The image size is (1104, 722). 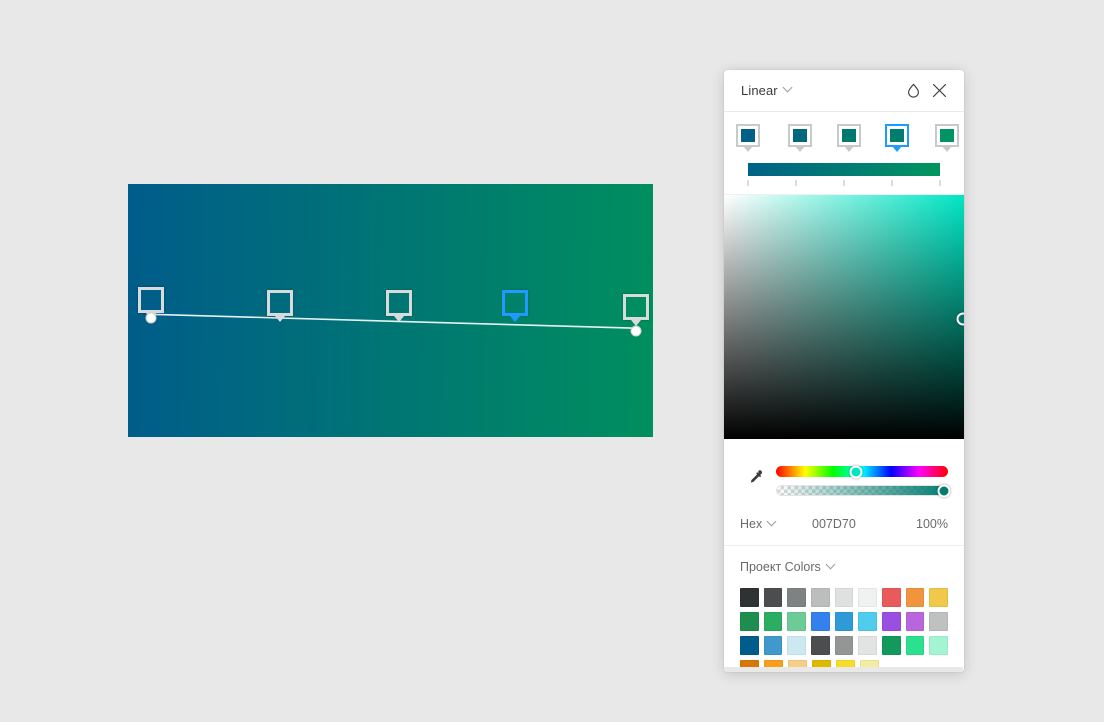 I want to click on gradient-line-start-dot, so click(x=151, y=318).